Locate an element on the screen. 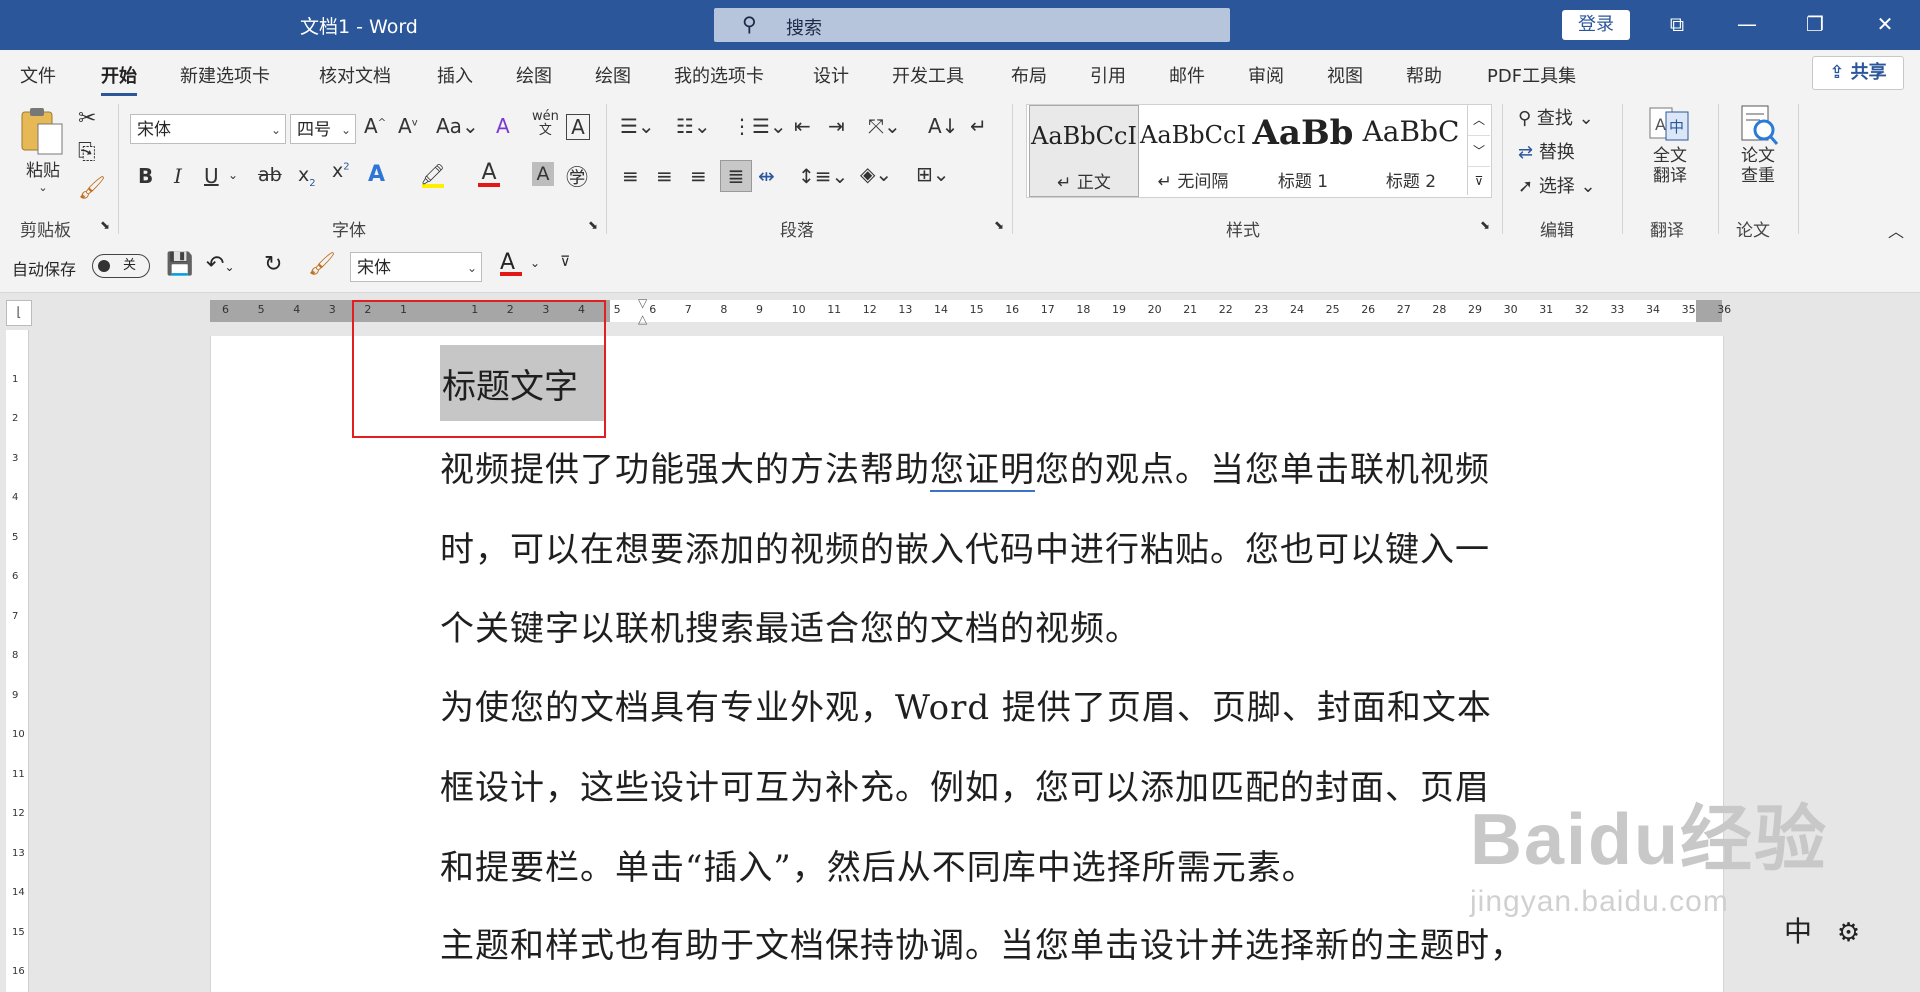  justify-icon: ≣ is located at coordinates (736, 176).